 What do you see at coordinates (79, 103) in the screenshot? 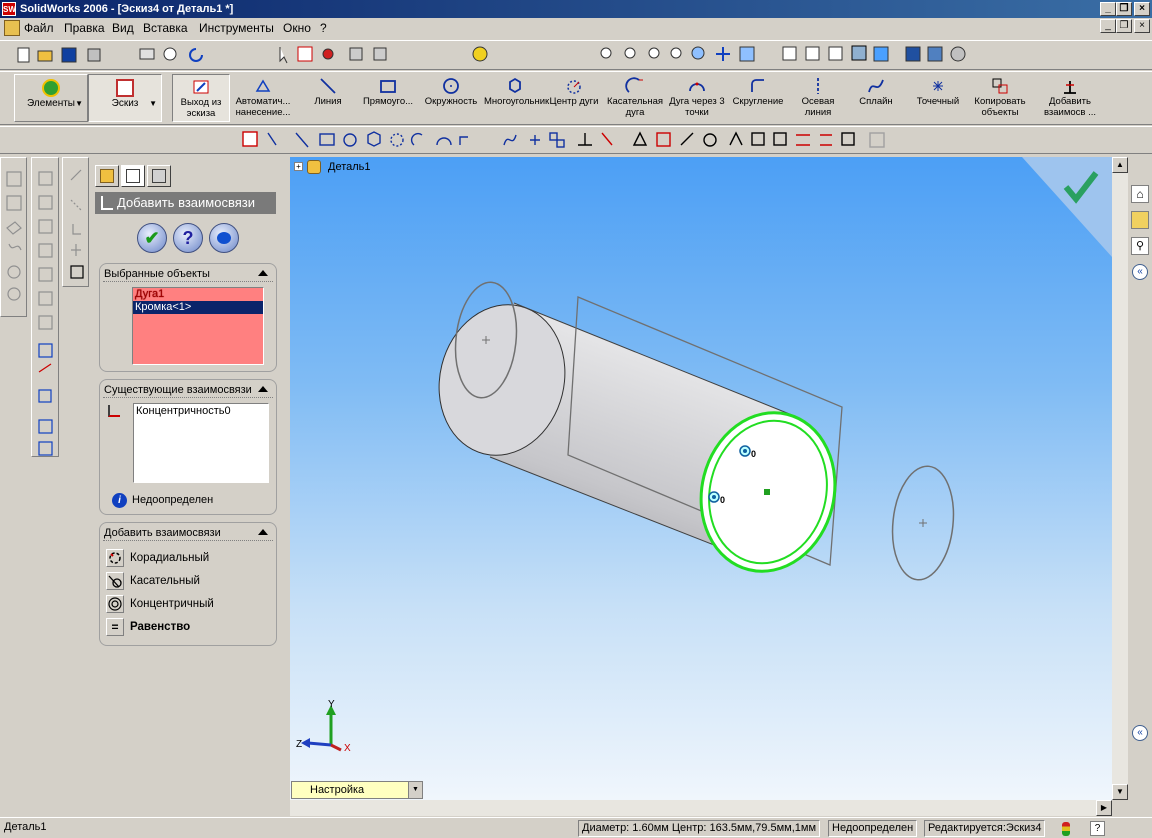
I see `features-dropdown-arrow: ▼` at bounding box center [79, 103].